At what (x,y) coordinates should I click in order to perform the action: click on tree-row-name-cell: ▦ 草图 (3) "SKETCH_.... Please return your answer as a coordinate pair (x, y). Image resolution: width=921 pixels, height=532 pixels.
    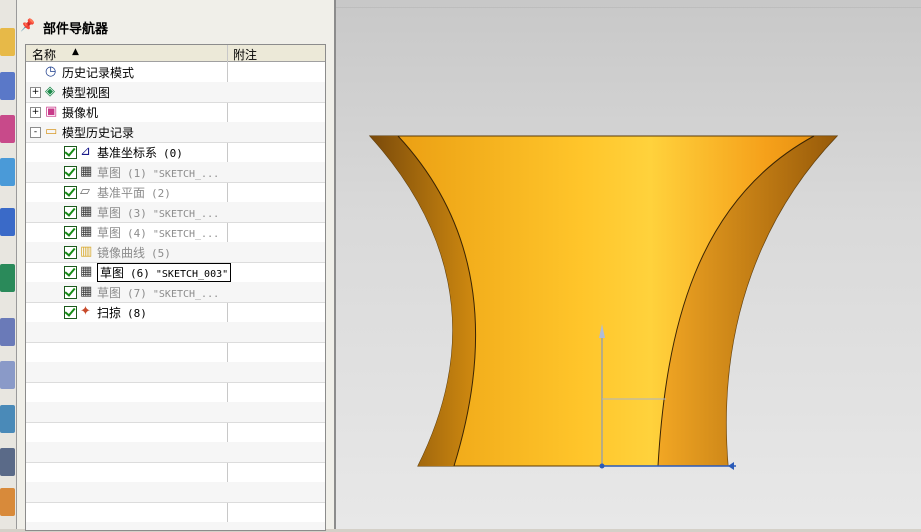
    Looking at the image, I should click on (141, 212).